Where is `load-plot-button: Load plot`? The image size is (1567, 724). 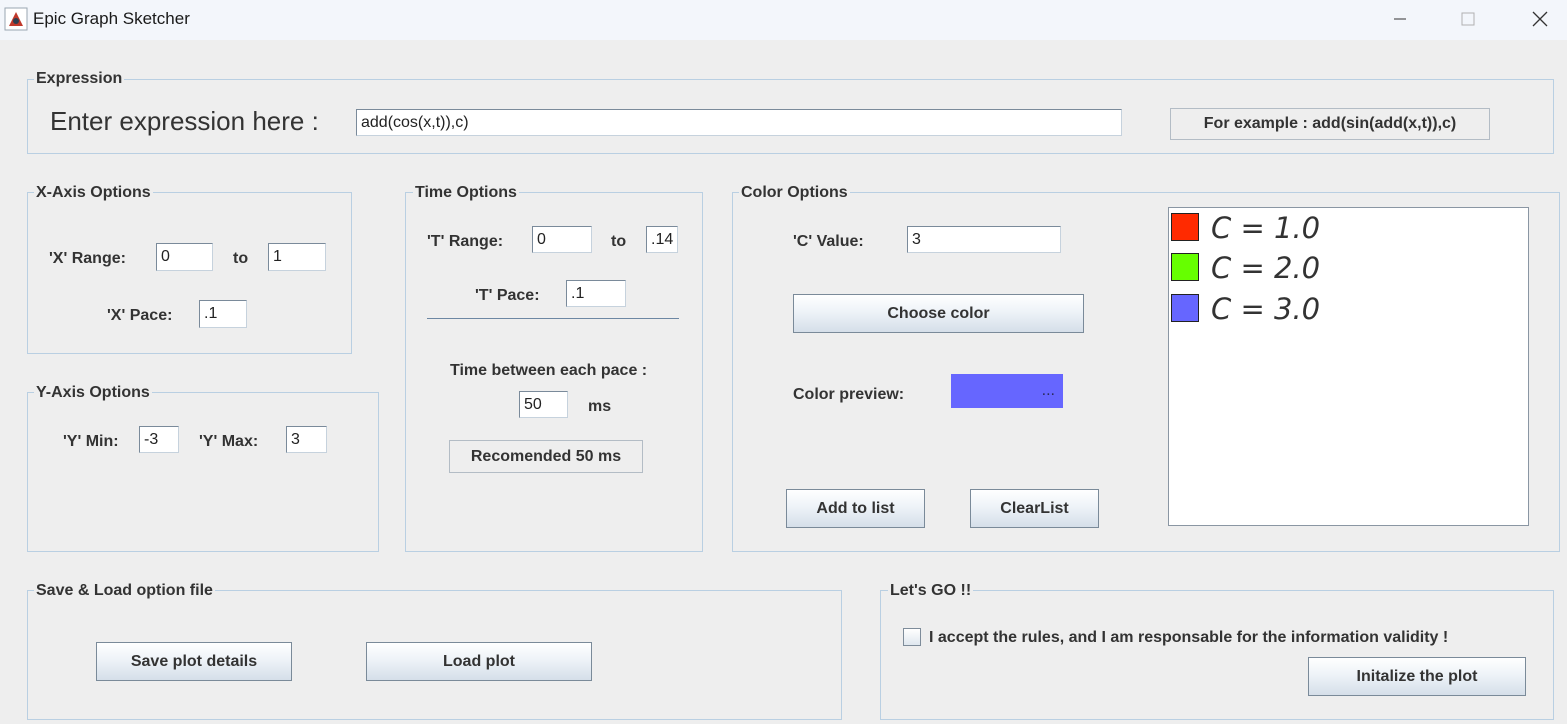
load-plot-button: Load plot is located at coordinates (479, 661).